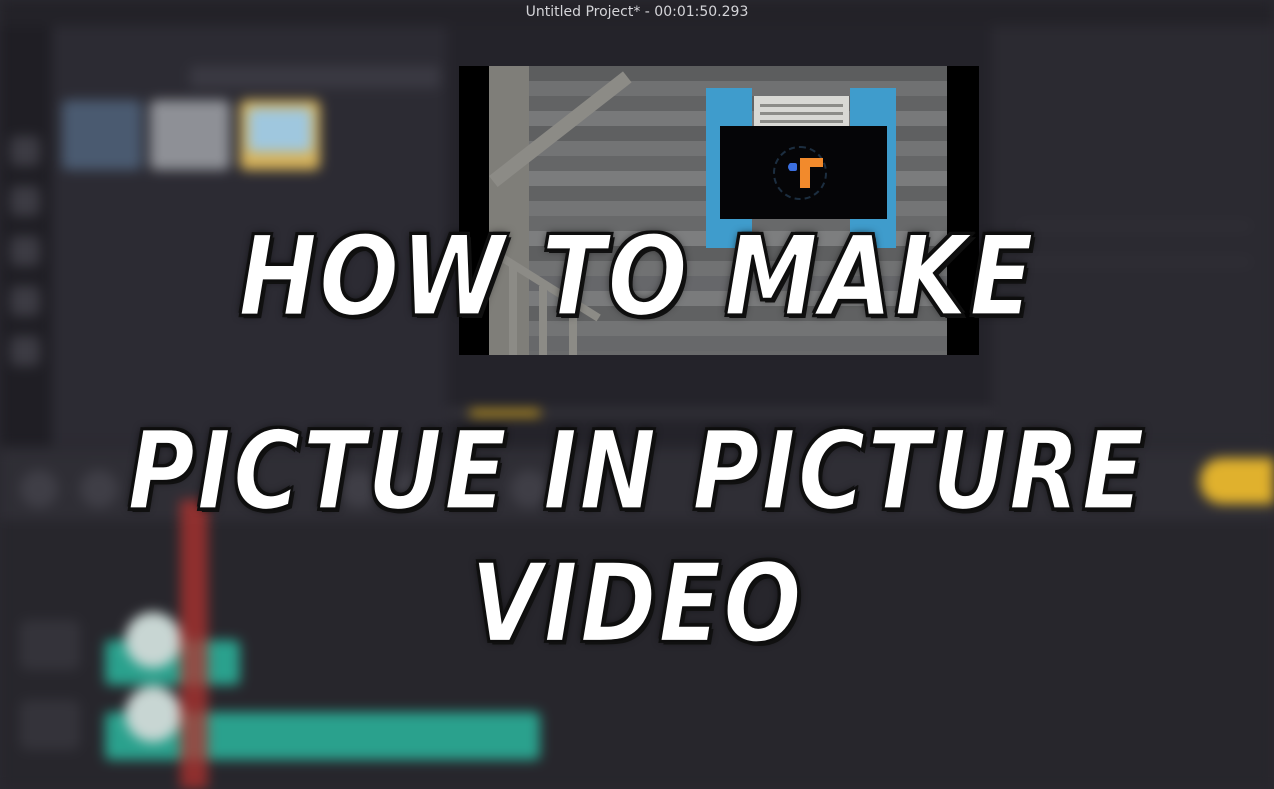  I want to click on window-title: Untitled Project* - 00:01:50.293, so click(637, 12).